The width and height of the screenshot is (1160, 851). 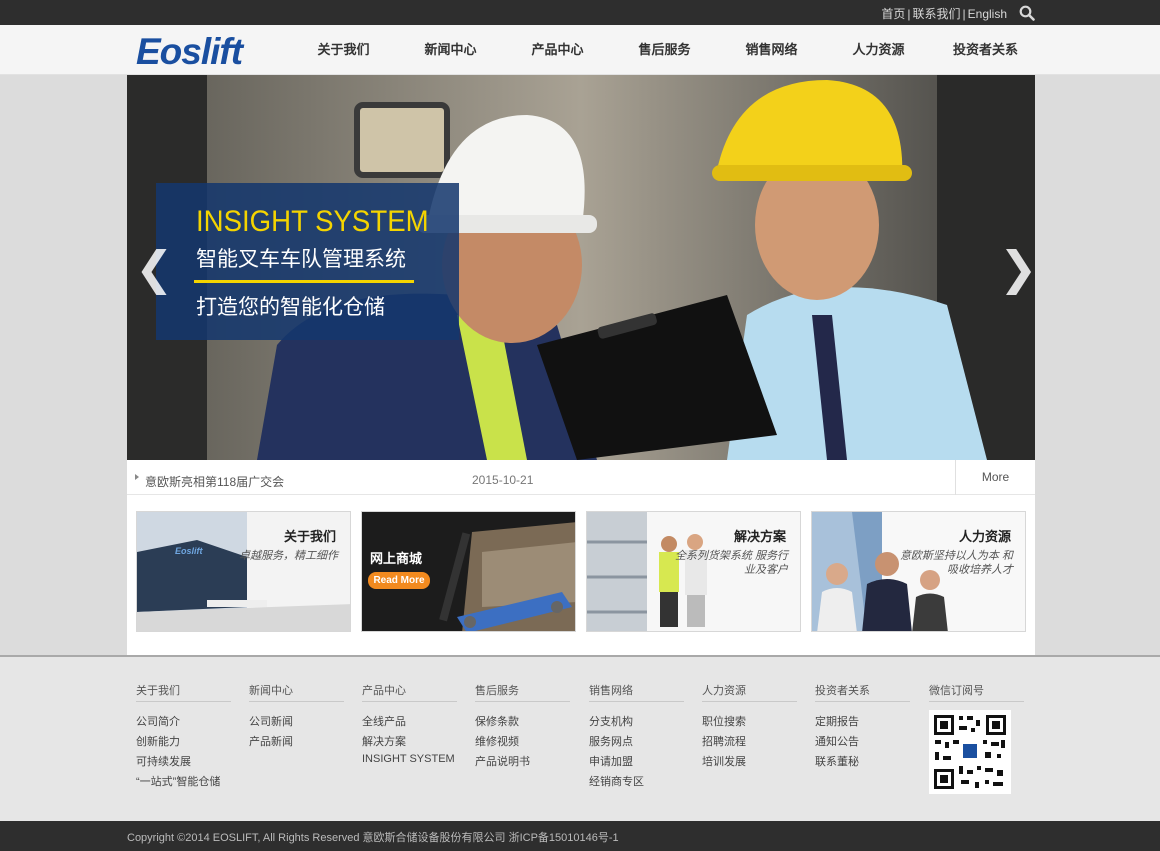 I want to click on card-subtitle: 意欧斯坚持以人为本 和吸收培养人才, so click(x=956, y=563).